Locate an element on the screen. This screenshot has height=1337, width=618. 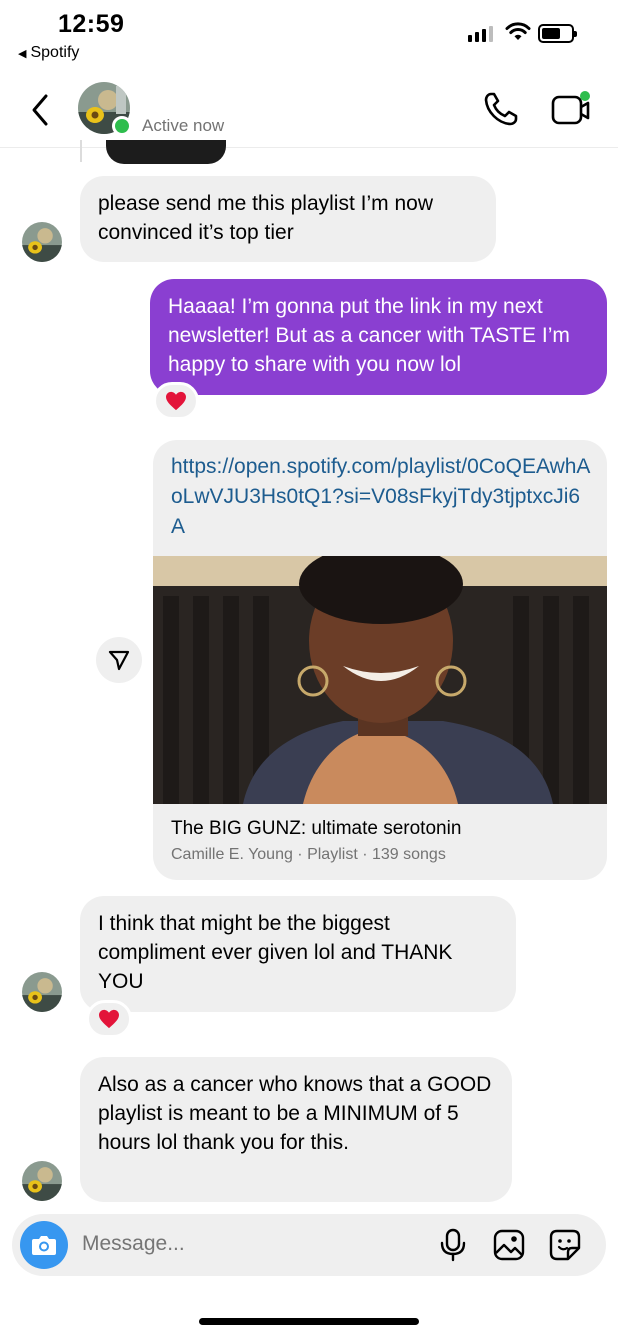
link-subtitle: Camille E. Young · Playlist · 139 songs is located at coordinates (308, 854).